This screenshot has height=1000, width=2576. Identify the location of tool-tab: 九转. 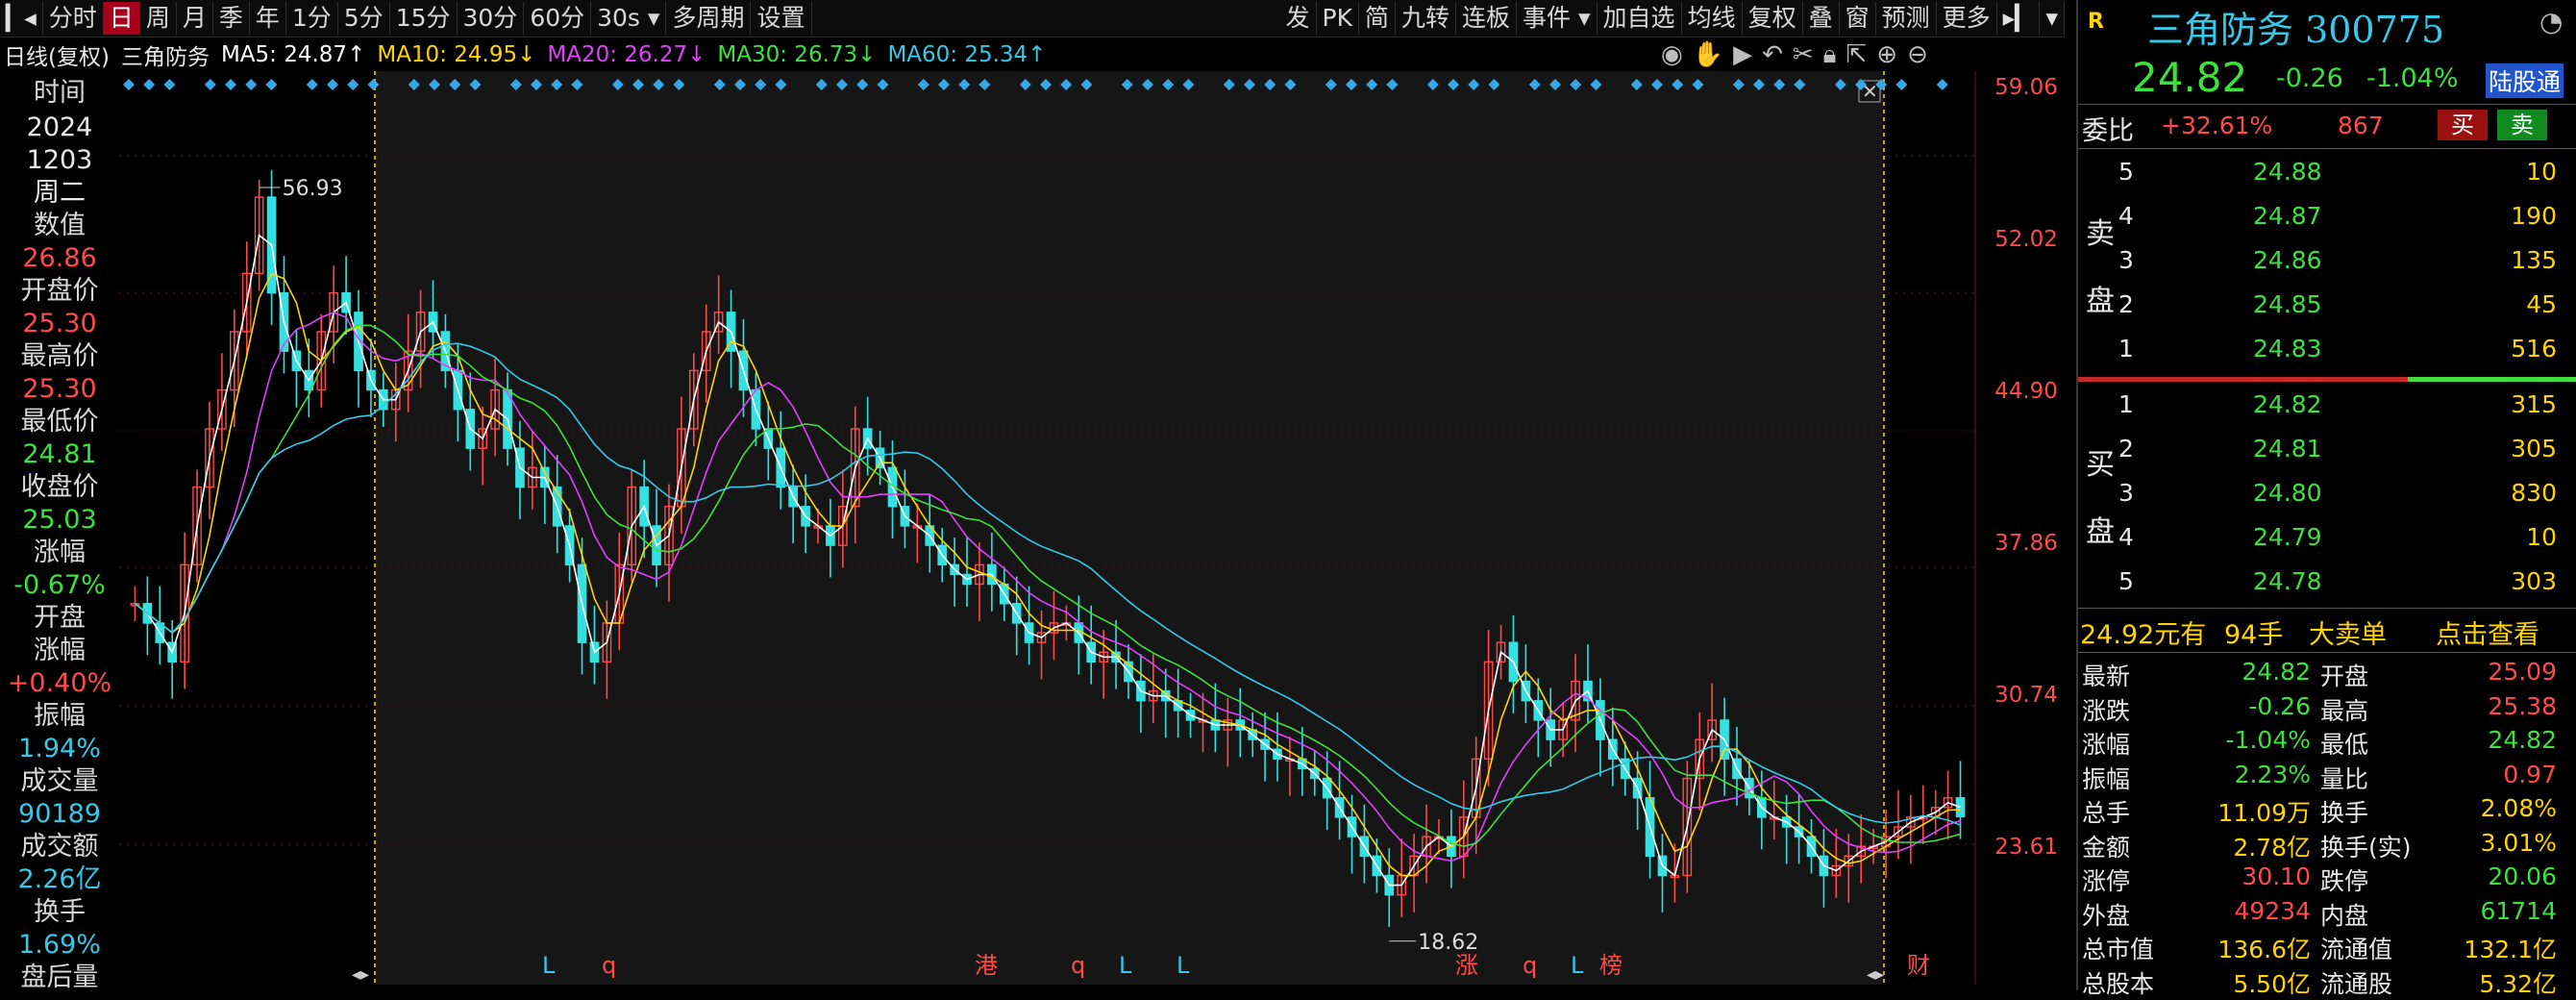
(1426, 19).